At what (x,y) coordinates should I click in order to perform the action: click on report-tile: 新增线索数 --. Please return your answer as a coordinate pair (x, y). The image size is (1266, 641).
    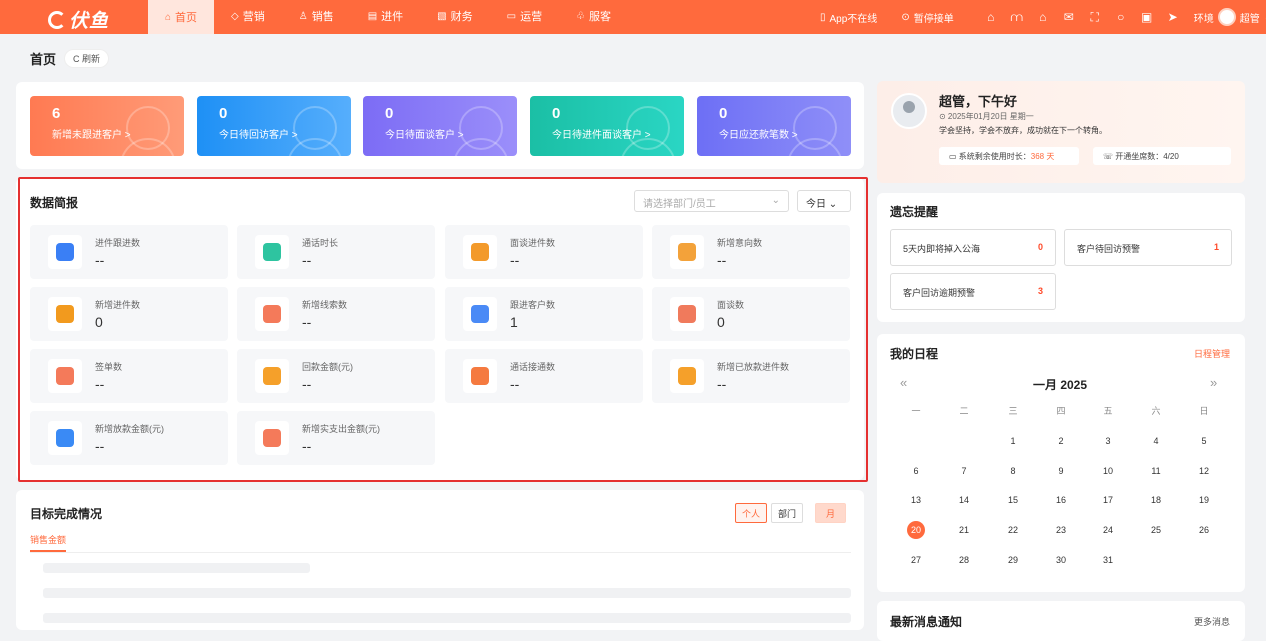
    Looking at the image, I should click on (336, 314).